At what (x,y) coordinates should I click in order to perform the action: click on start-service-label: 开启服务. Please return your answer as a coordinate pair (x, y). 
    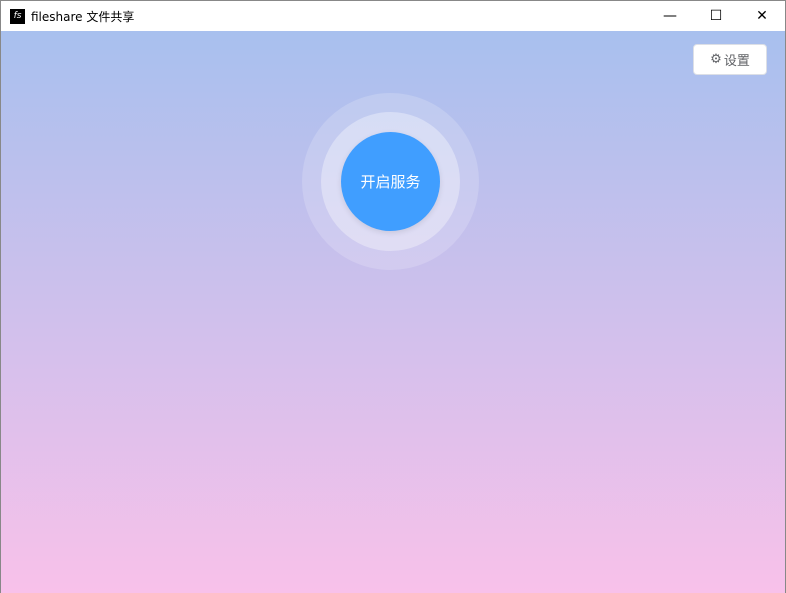
    Looking at the image, I should click on (390, 182).